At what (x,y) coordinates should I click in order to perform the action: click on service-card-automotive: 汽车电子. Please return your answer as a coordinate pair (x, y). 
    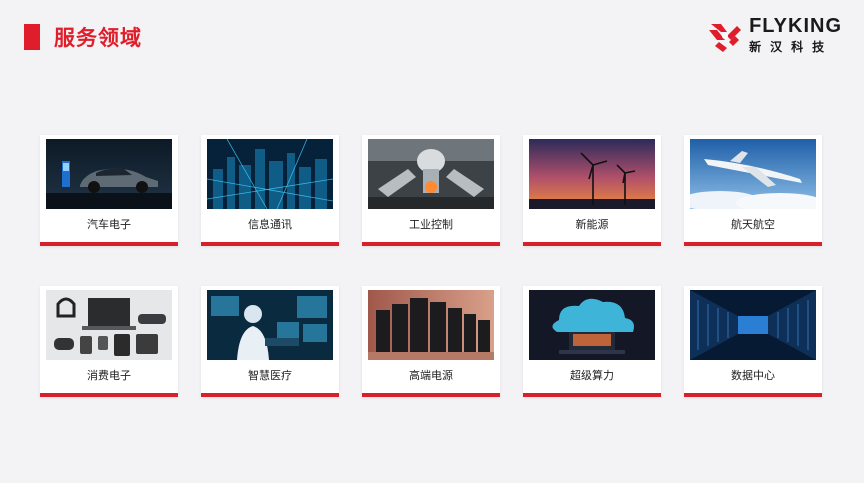
    Looking at the image, I should click on (109, 190).